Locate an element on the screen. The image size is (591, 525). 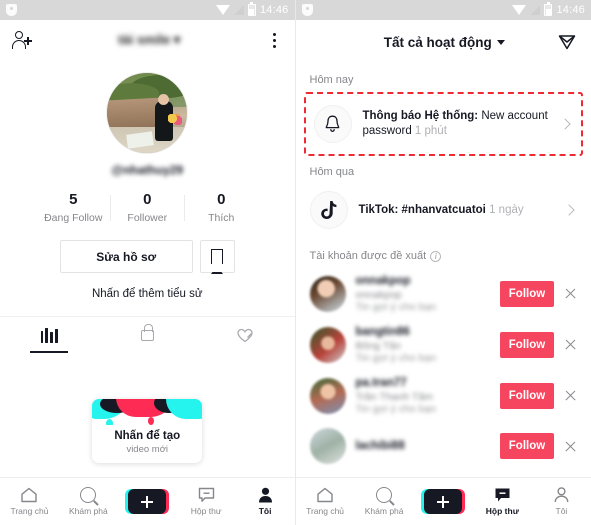
list-item: lachibi88 Follow is located at coordinates (443, 446).